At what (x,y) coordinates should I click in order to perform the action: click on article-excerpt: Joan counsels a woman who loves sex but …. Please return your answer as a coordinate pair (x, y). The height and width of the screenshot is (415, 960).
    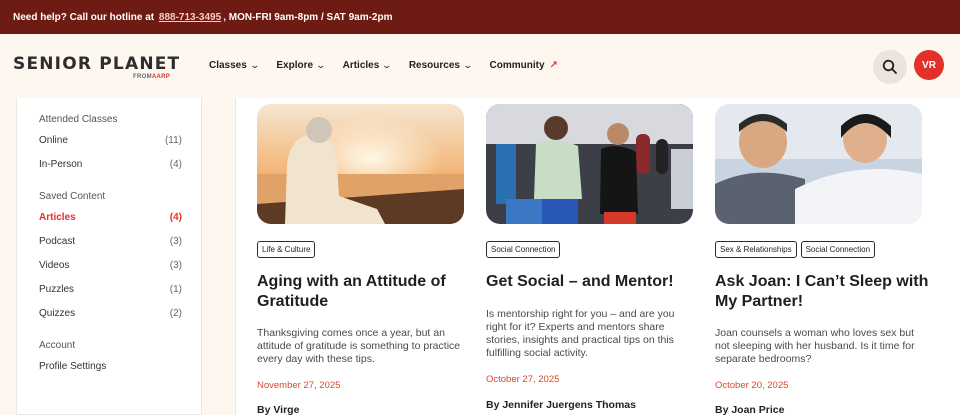
    Looking at the image, I should click on (815, 346).